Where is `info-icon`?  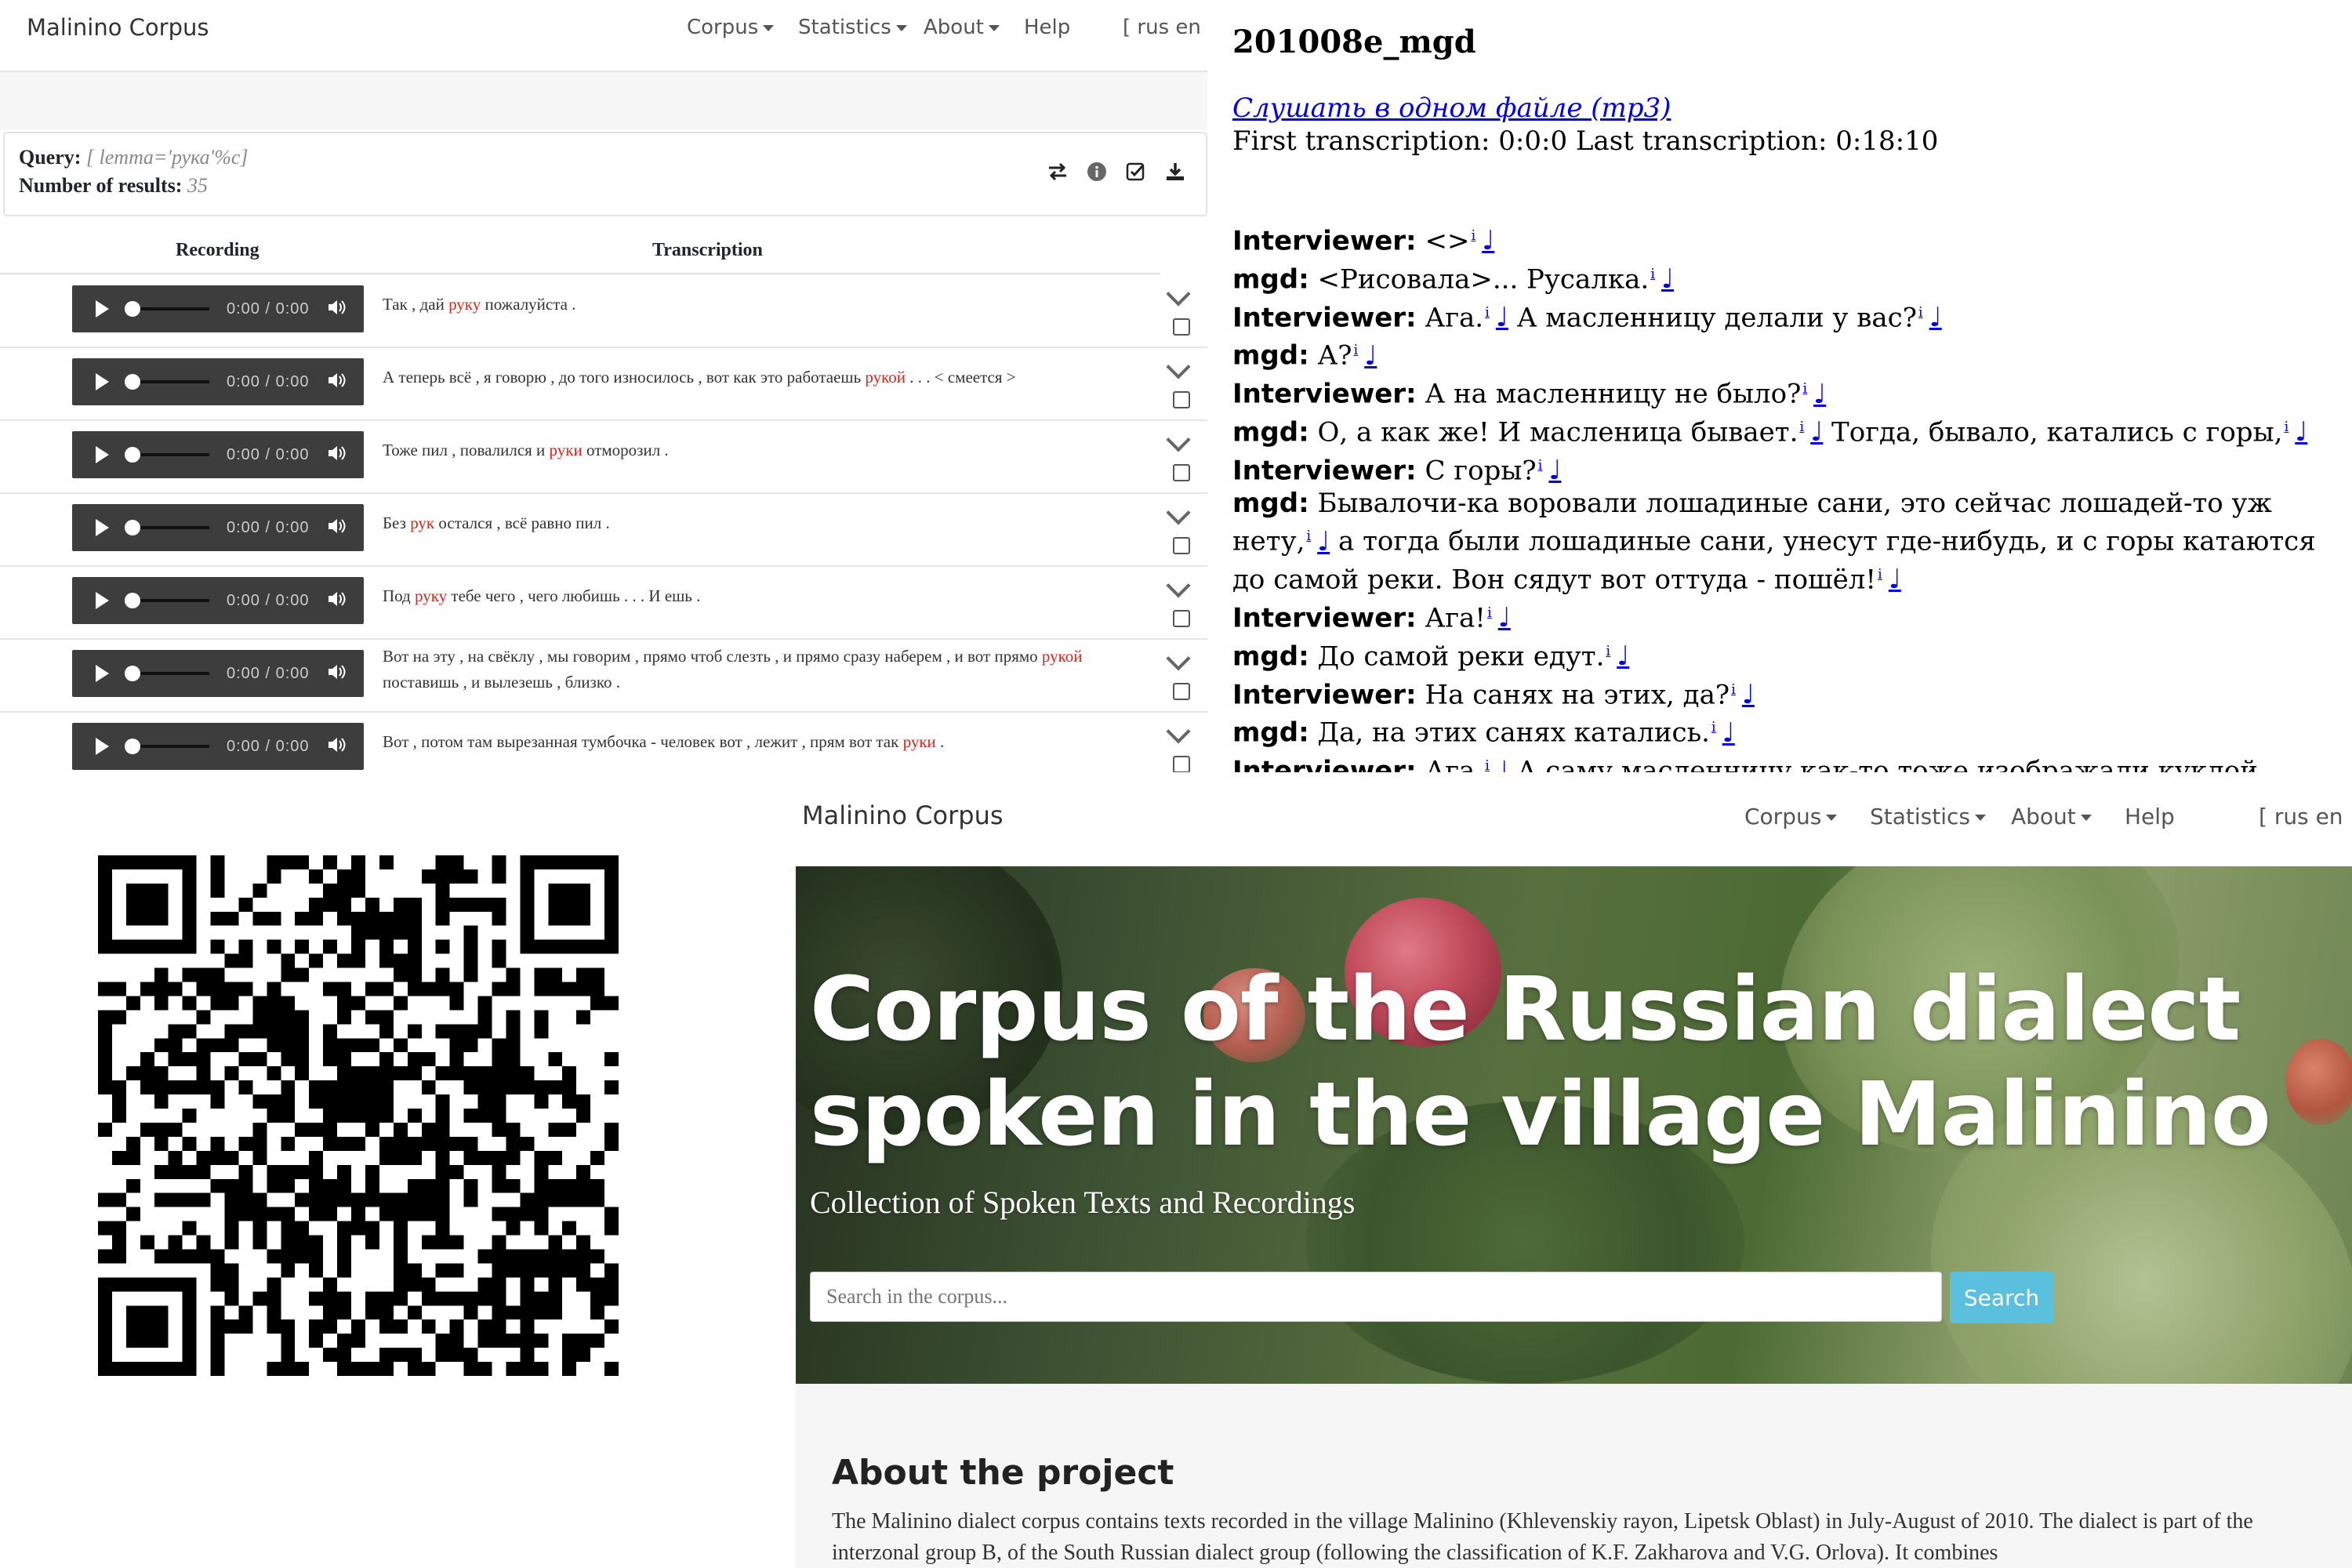
info-icon is located at coordinates (1097, 172).